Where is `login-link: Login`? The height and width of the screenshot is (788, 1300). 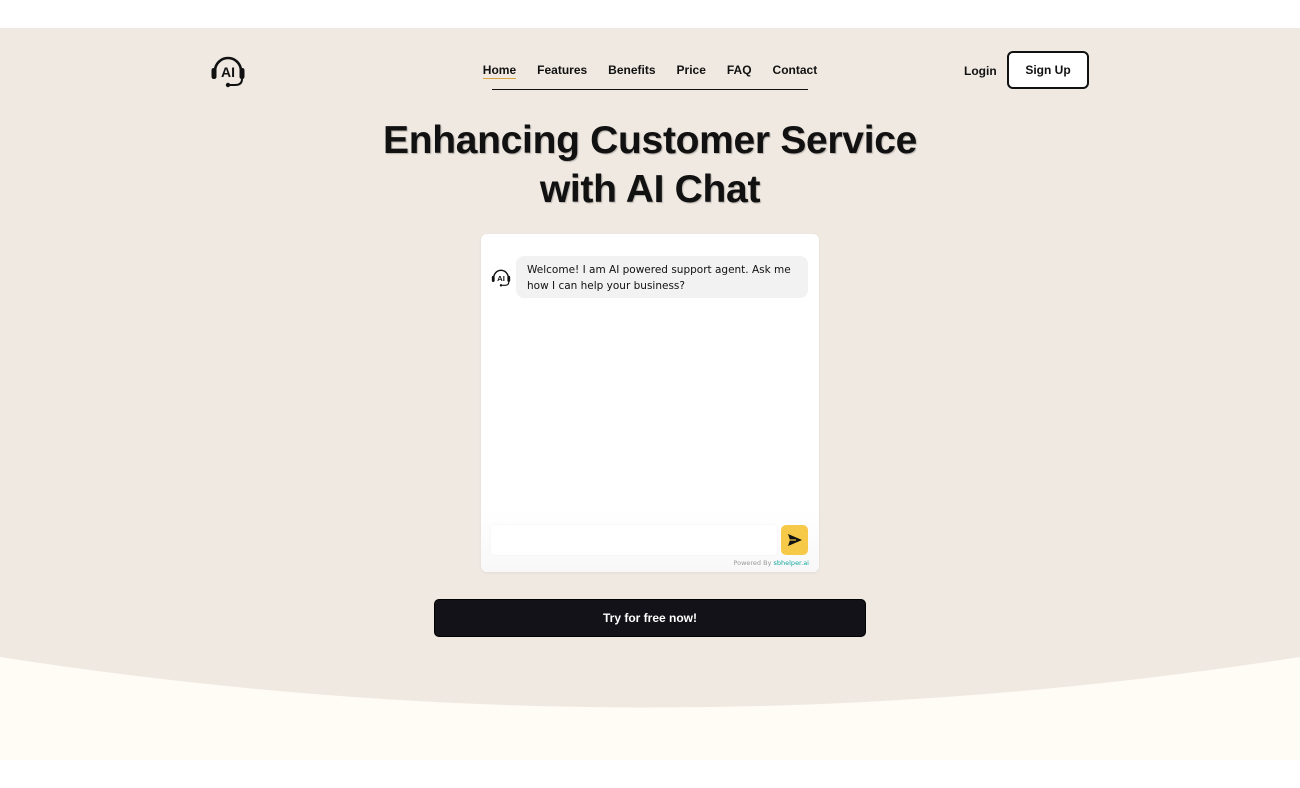
login-link: Login is located at coordinates (980, 71).